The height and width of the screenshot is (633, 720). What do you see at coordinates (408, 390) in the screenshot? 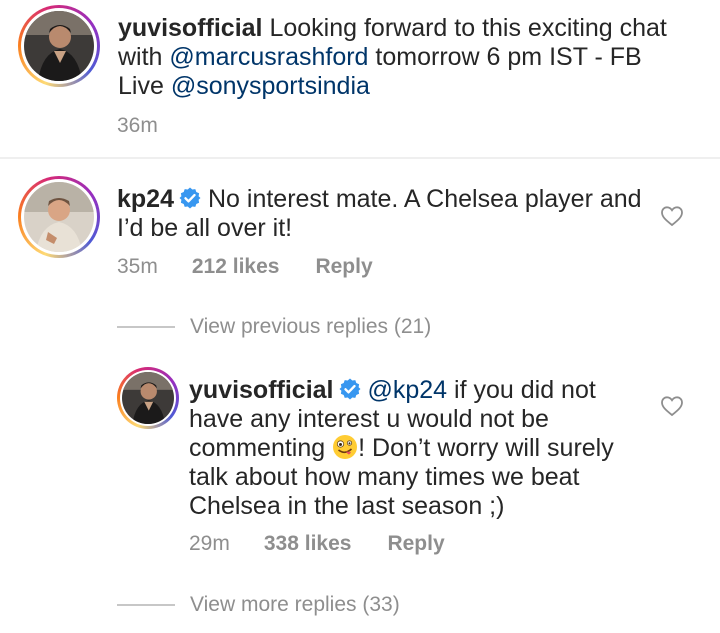
I see `mention-kp24: @kp24` at bounding box center [408, 390].